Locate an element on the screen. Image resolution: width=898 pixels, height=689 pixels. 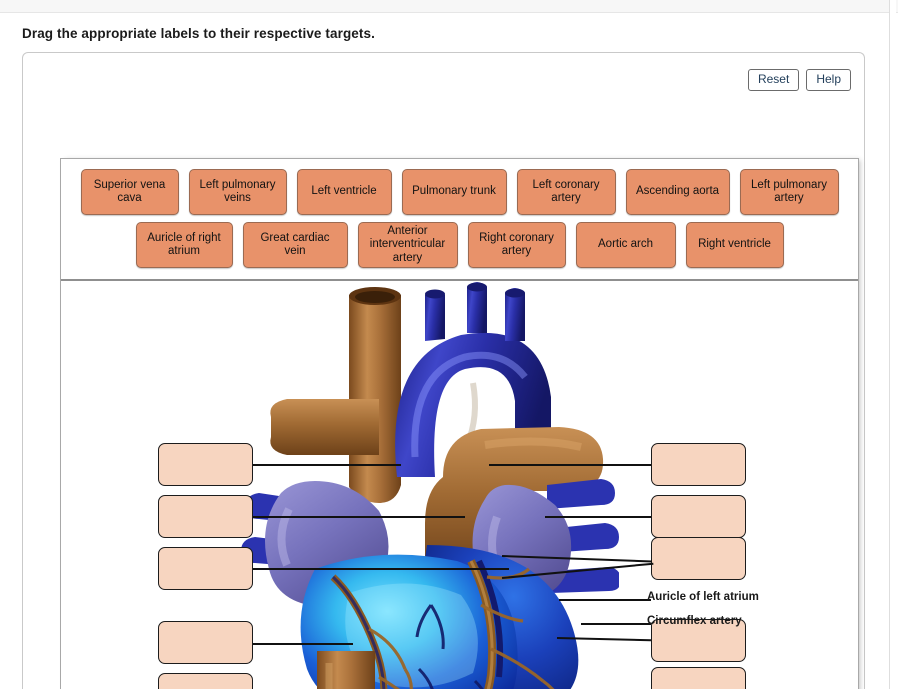
label-chip-aortic-arch: Aortic arch is located at coordinates (625, 245).